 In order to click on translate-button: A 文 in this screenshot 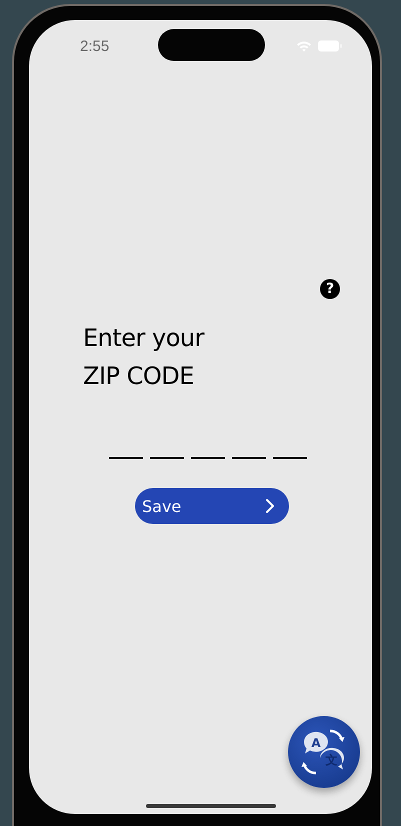, I will do `click(324, 752)`.